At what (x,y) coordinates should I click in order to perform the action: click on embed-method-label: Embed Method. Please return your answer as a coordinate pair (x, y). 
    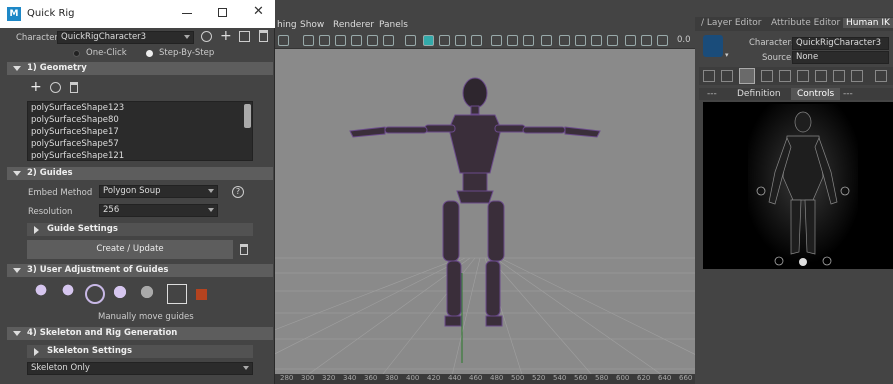
    Looking at the image, I should click on (60, 193).